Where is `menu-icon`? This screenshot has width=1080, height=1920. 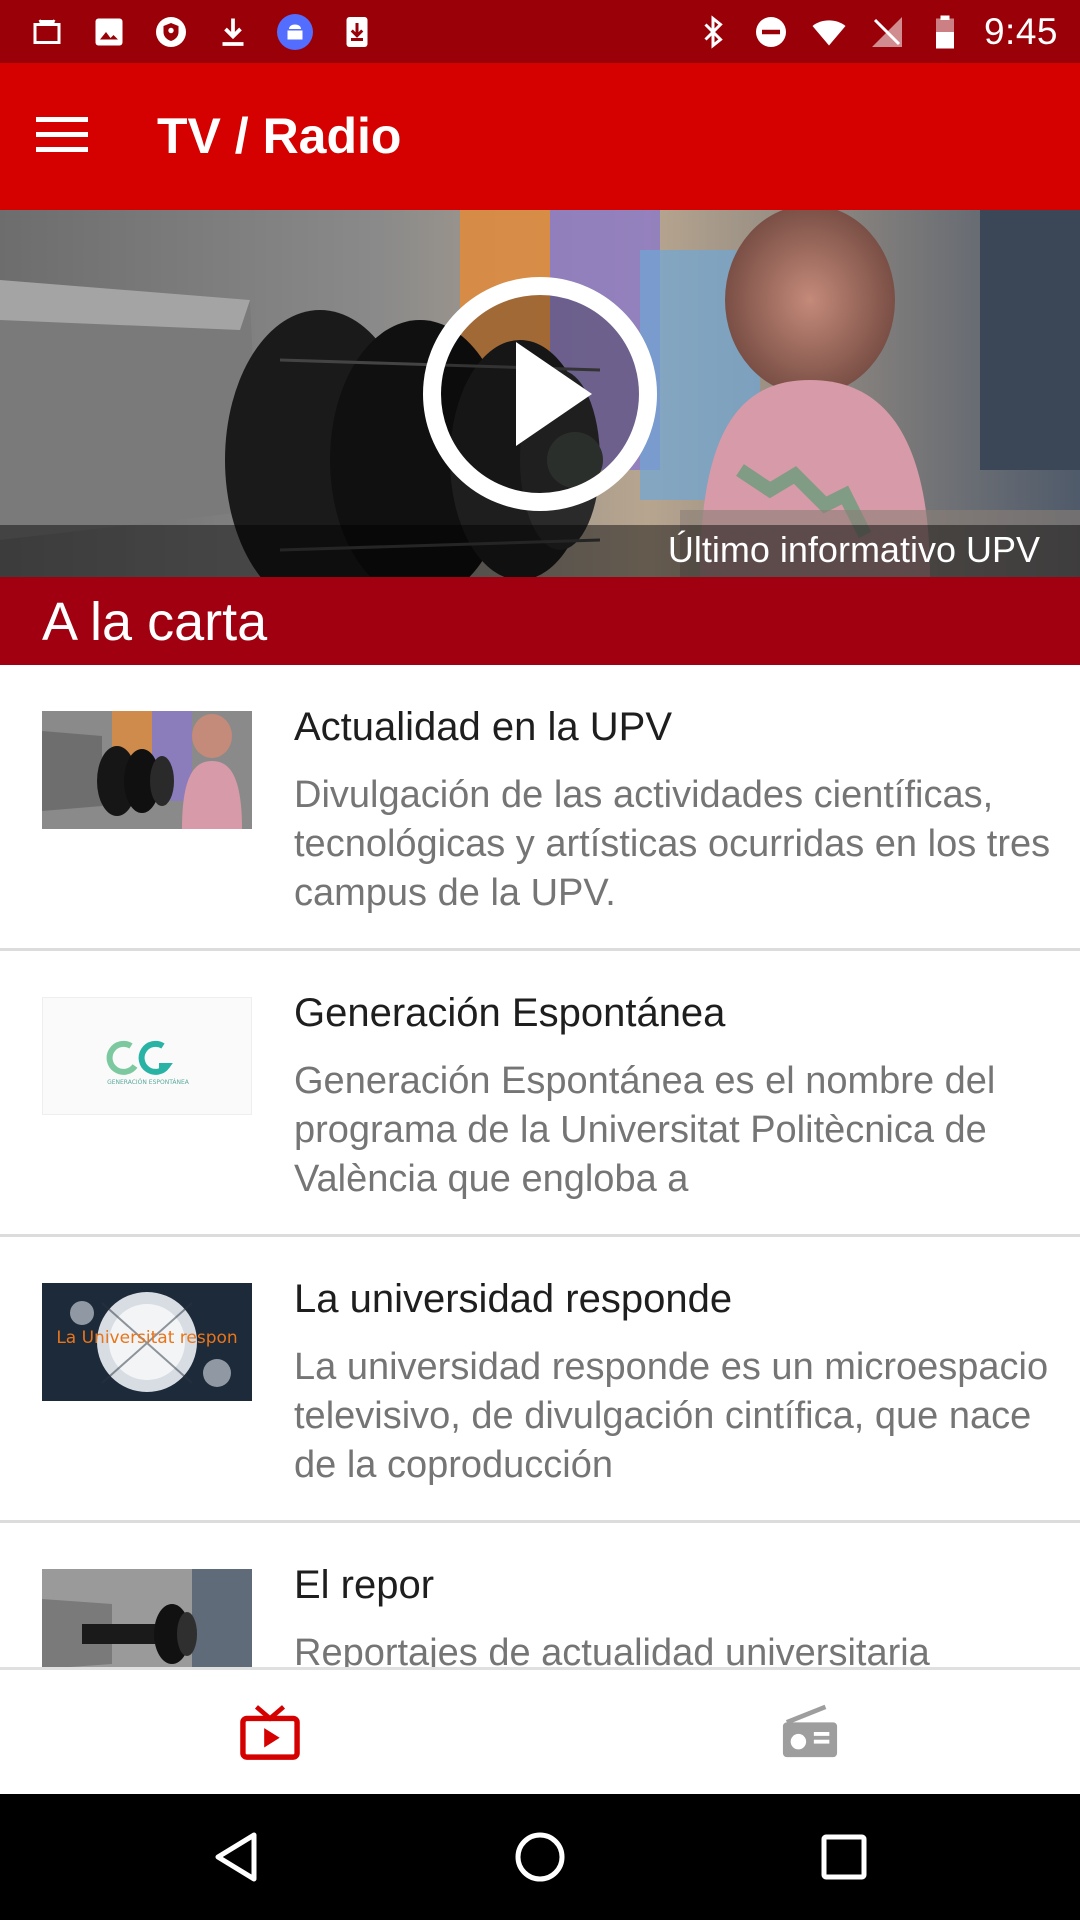 menu-icon is located at coordinates (62, 134).